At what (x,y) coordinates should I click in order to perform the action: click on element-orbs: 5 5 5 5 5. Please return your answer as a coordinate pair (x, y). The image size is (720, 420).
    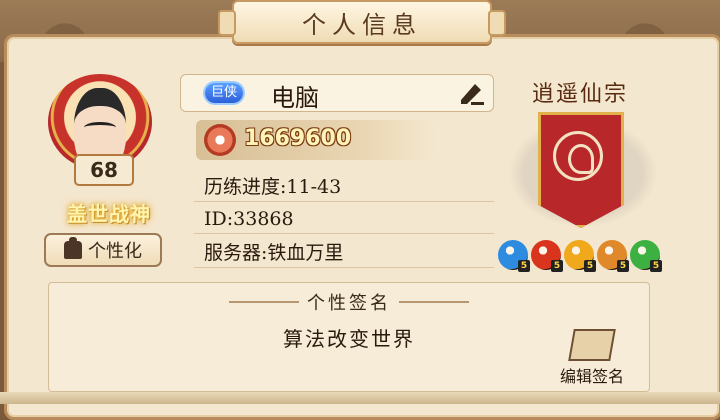
    Looking at the image, I should click on (580, 256).